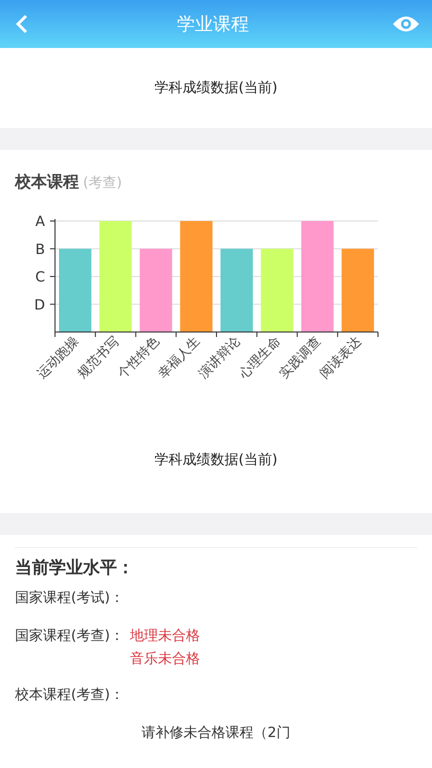  Describe the element at coordinates (102, 183) in the screenshot. I see `section-subtitle: (考查)` at that location.